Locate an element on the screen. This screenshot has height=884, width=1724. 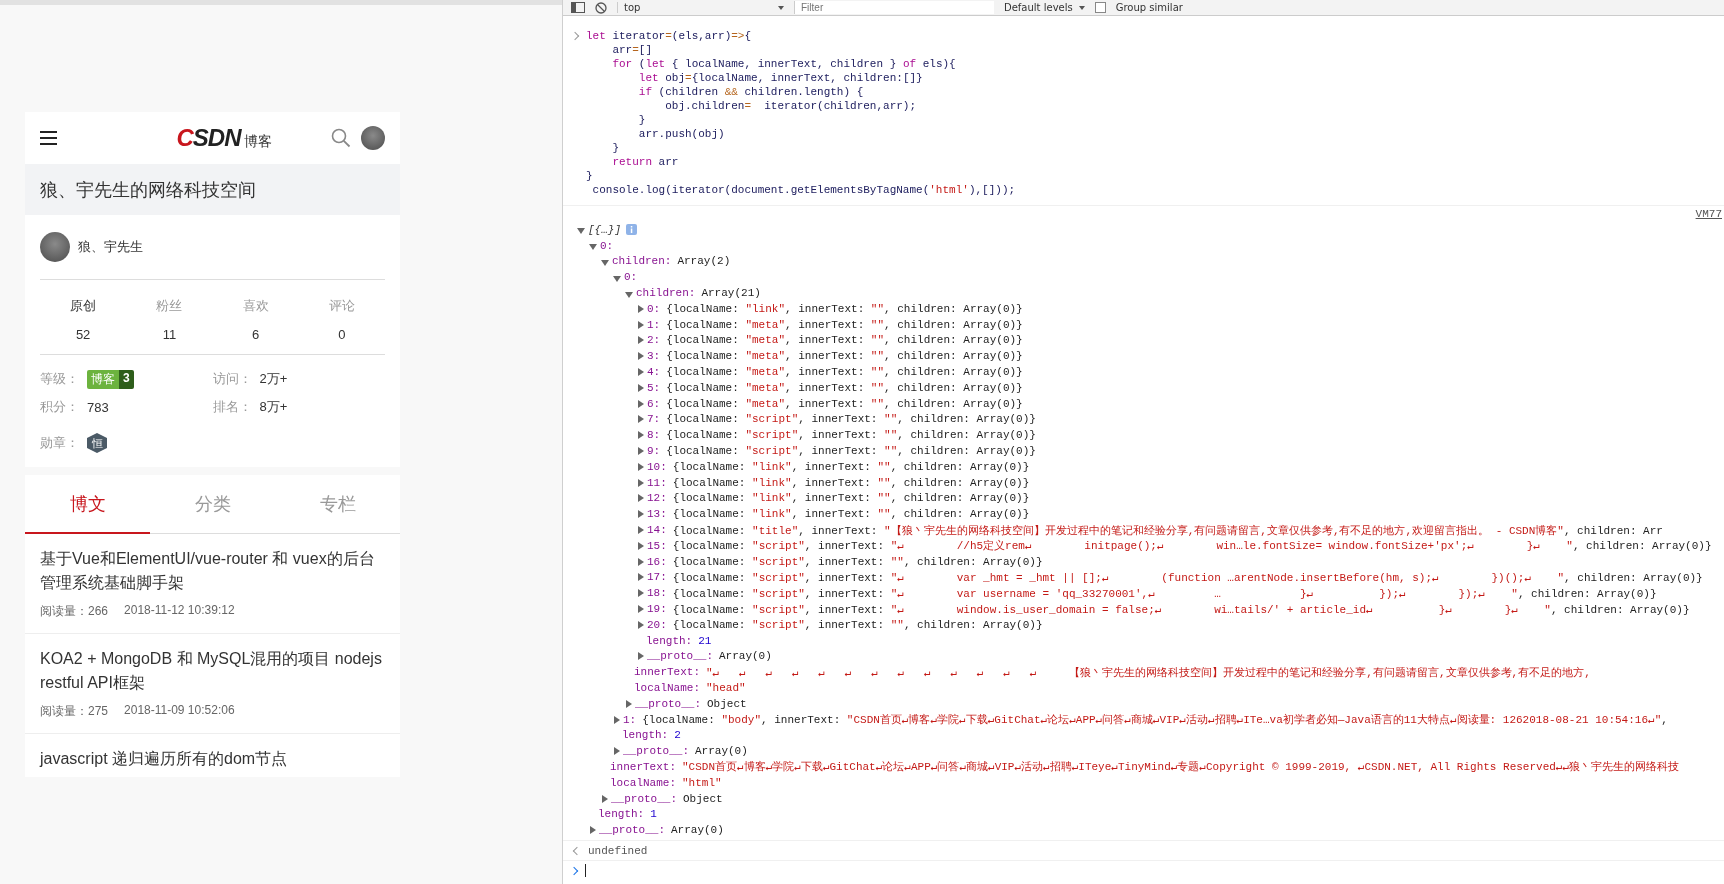
property-value: Array(2) is located at coordinates (704, 261).